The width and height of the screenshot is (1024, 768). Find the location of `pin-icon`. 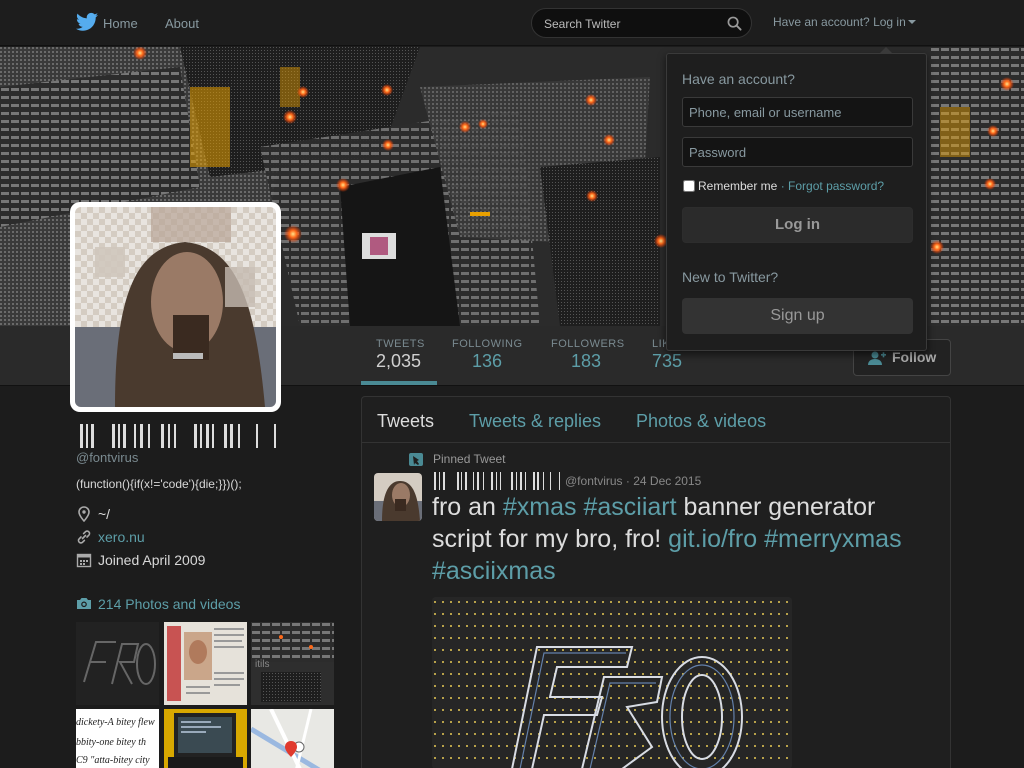

pin-icon is located at coordinates (416, 459).